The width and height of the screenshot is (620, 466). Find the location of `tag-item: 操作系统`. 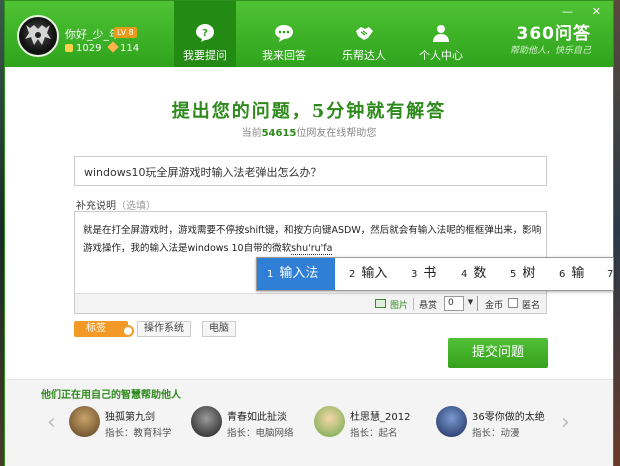

tag-item: 操作系统 is located at coordinates (164, 329).